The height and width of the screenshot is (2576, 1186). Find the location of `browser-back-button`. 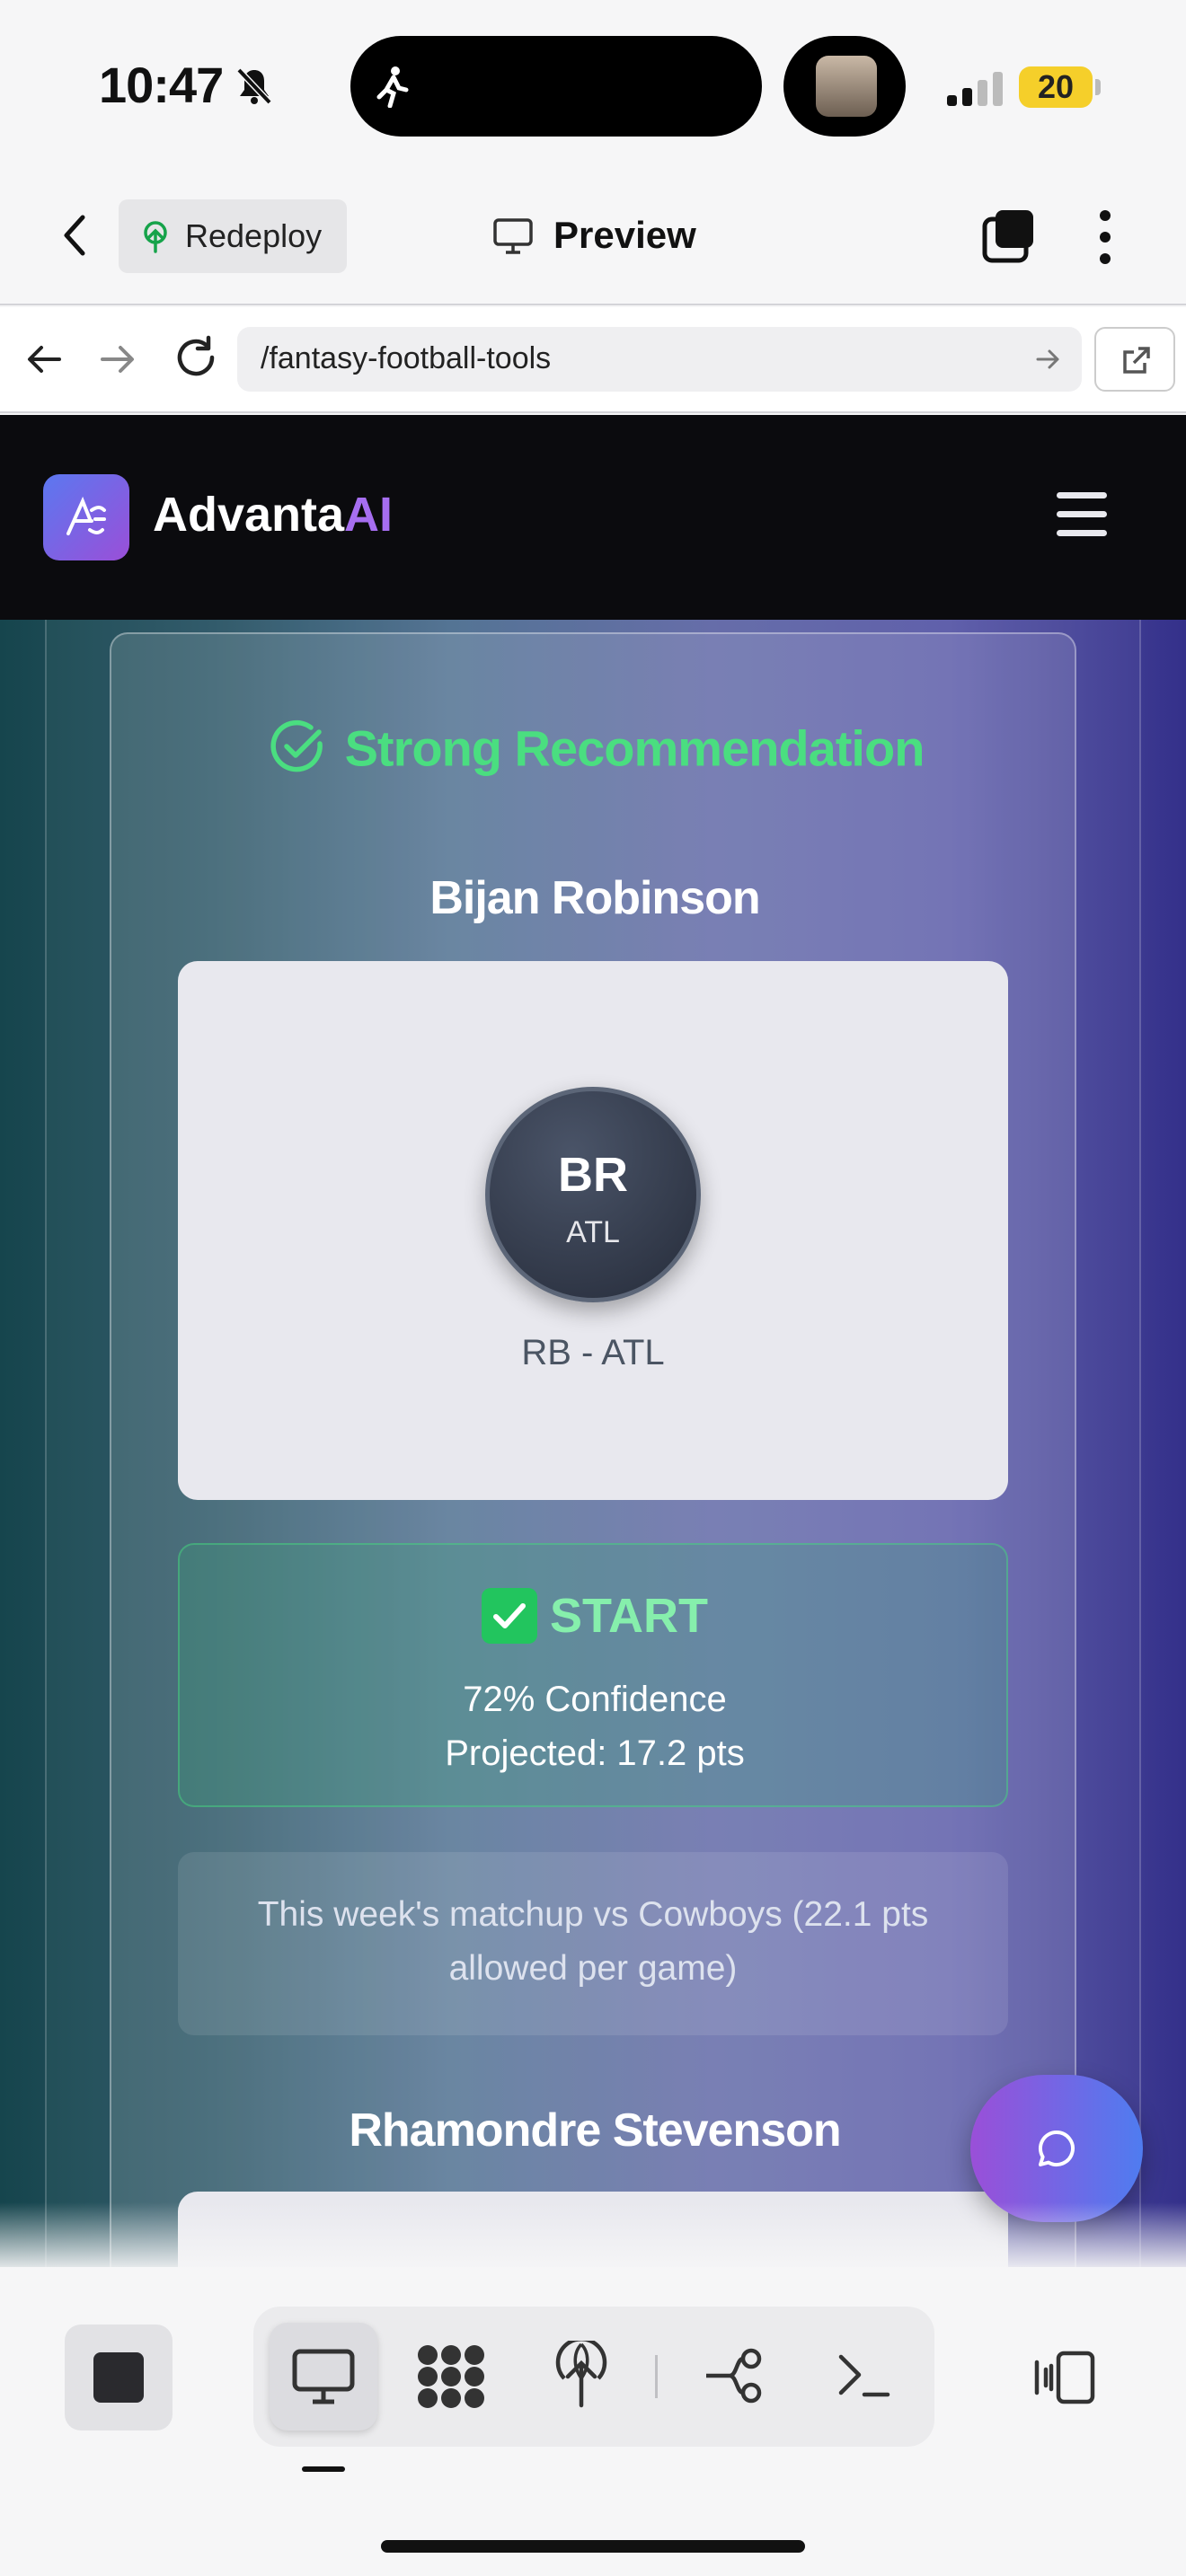

browser-back-button is located at coordinates (44, 361).